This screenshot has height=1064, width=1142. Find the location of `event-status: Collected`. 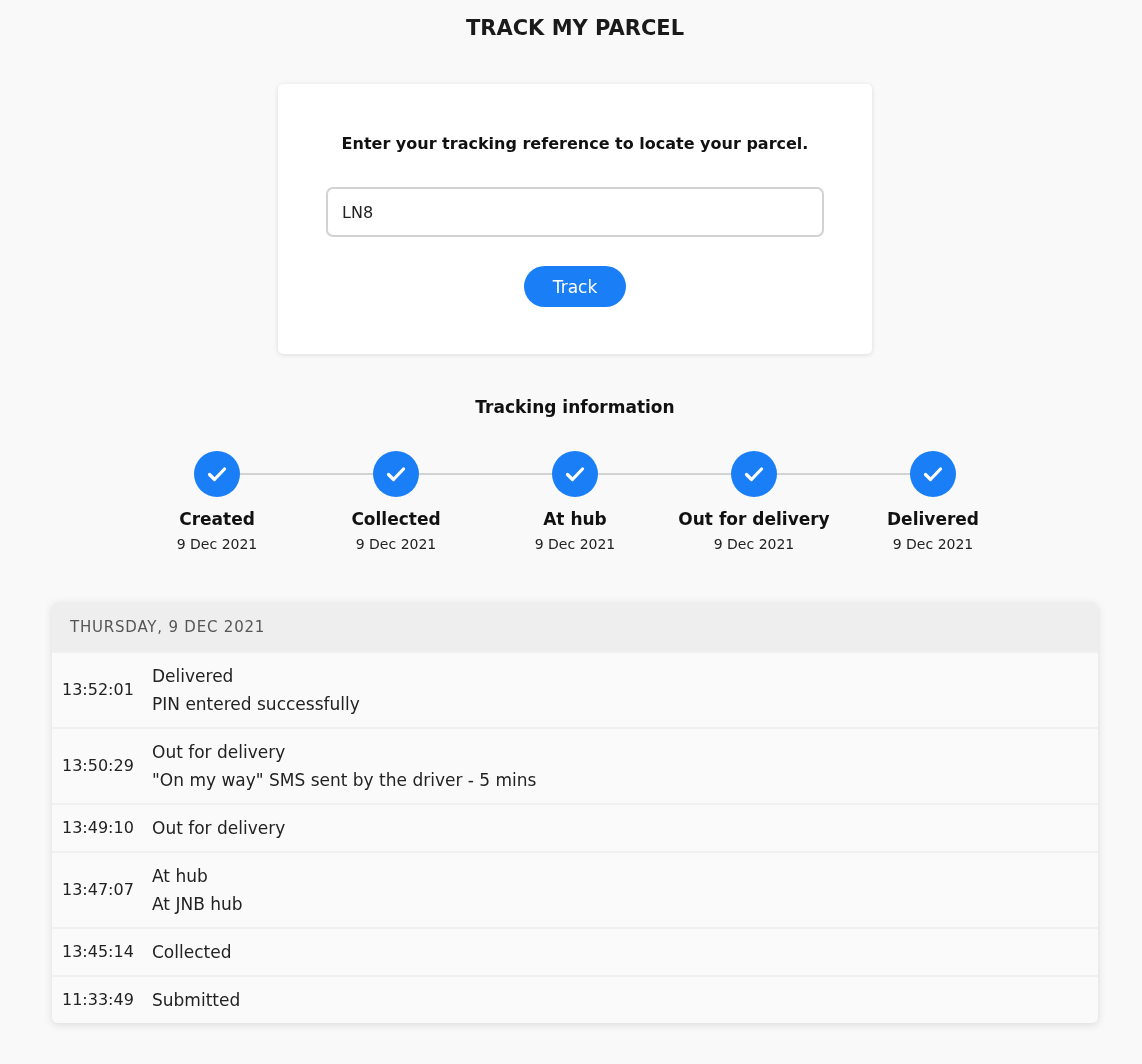

event-status: Collected is located at coordinates (192, 952).